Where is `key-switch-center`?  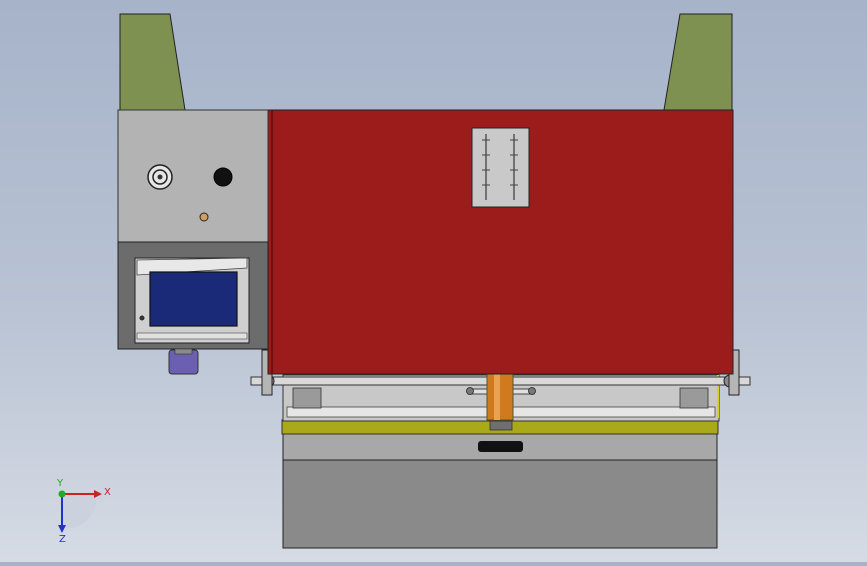
key-switch-center is located at coordinates (160, 177).